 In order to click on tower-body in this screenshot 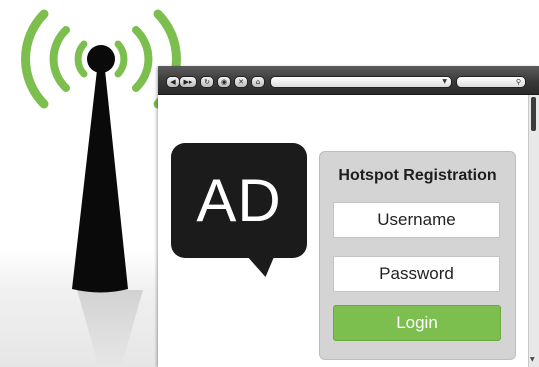, I will do `click(100, 181)`.